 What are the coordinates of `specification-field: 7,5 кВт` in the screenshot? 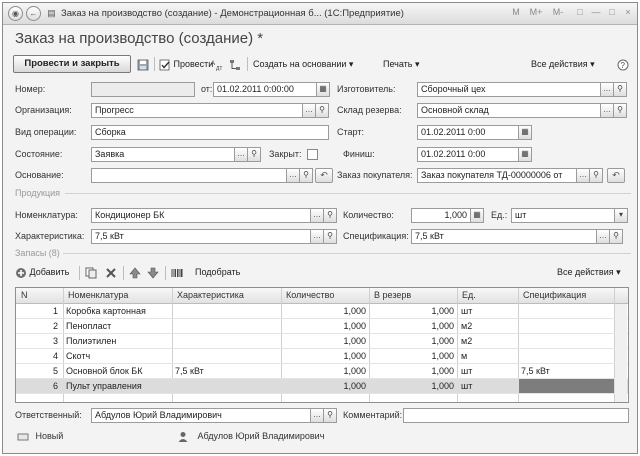 It's located at (504, 236).